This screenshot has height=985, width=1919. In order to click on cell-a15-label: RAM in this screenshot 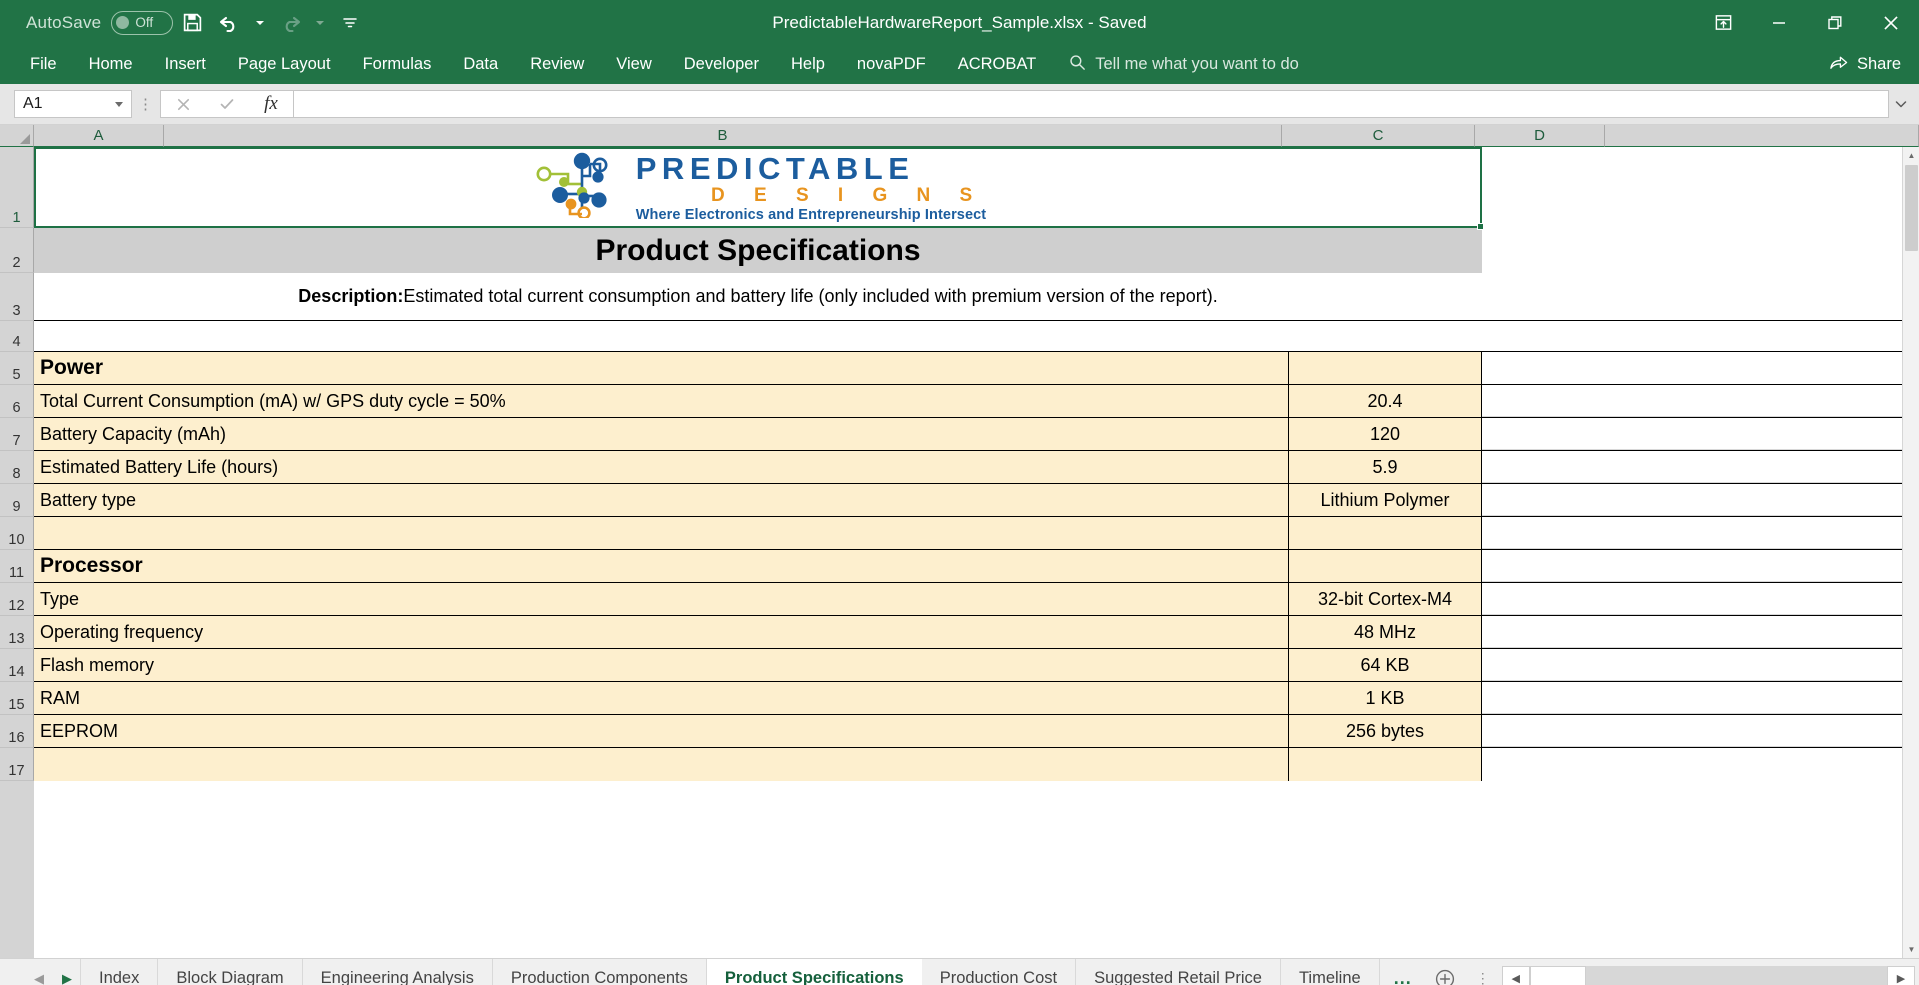, I will do `click(661, 698)`.